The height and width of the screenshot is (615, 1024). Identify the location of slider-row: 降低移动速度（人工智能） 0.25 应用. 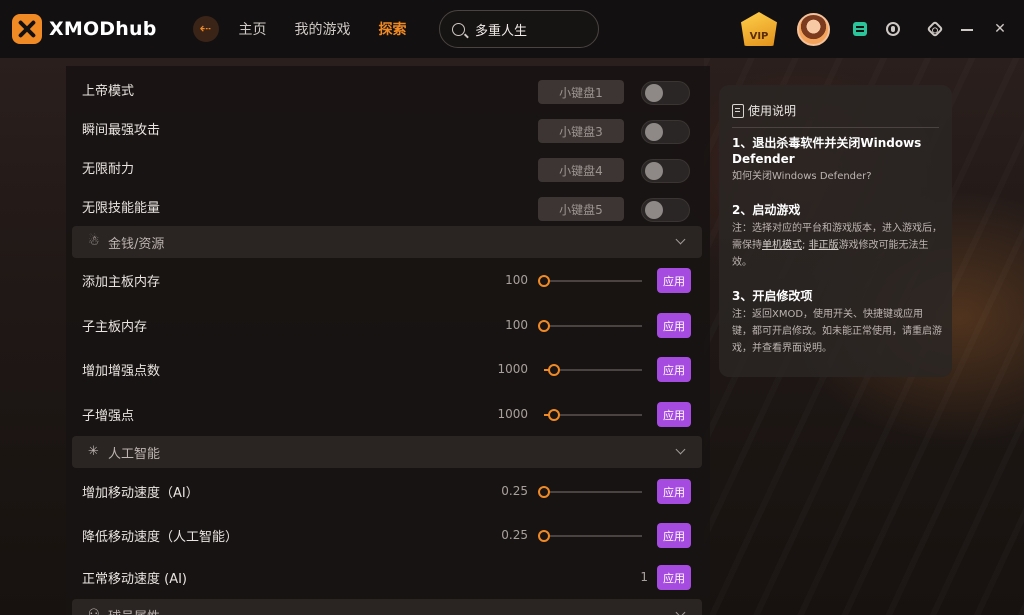
(388, 535).